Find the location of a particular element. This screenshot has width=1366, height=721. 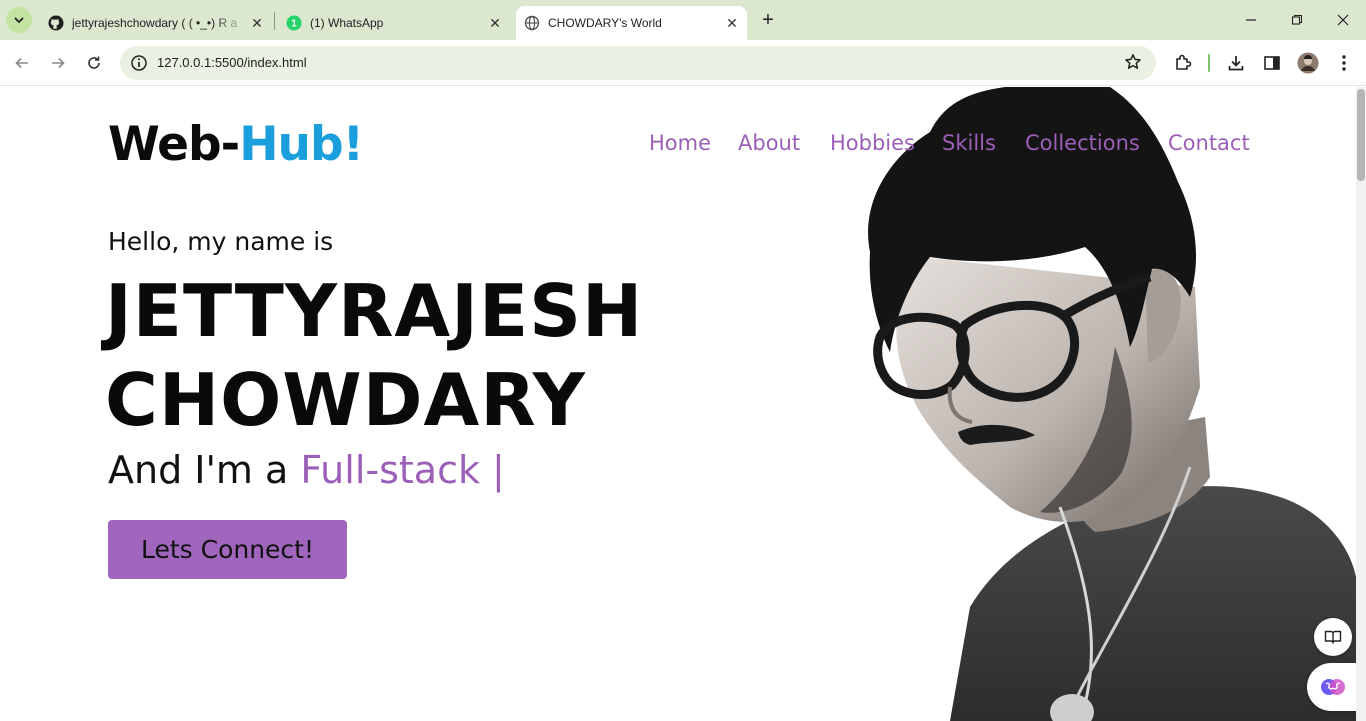

tab-title: CHOWDARY's World is located at coordinates (605, 23).